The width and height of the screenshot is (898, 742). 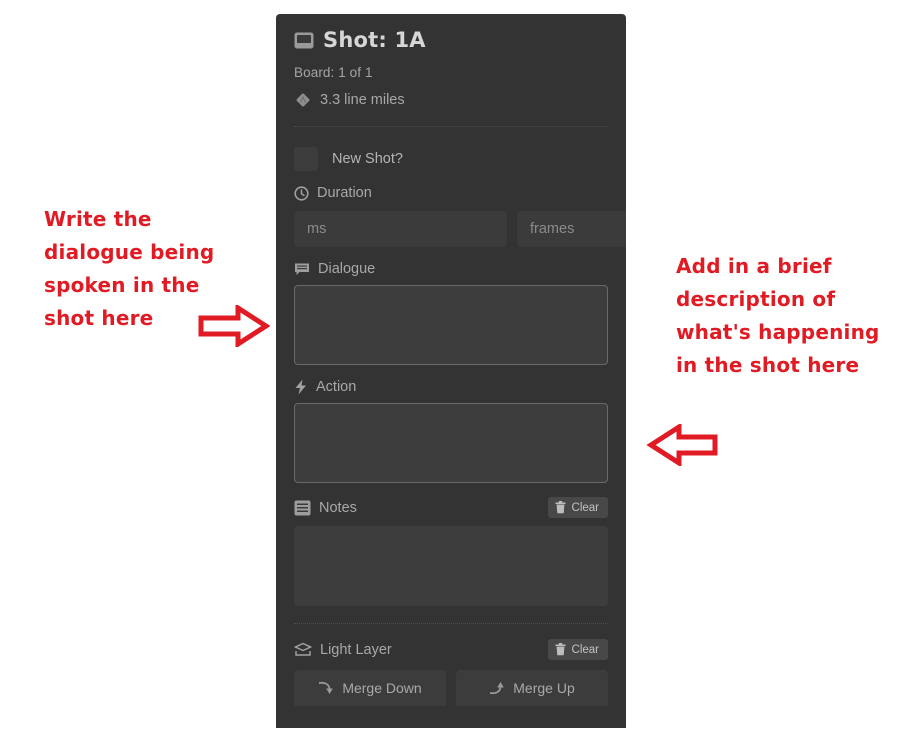 What do you see at coordinates (382, 688) in the screenshot?
I see `merge-down-label: Merge Down` at bounding box center [382, 688].